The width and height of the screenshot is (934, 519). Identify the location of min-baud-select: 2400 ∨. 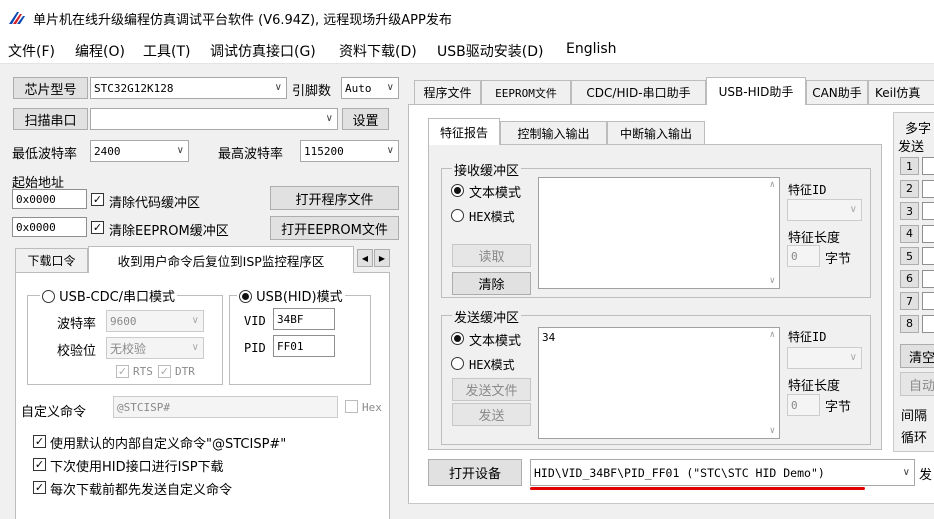
(139, 151).